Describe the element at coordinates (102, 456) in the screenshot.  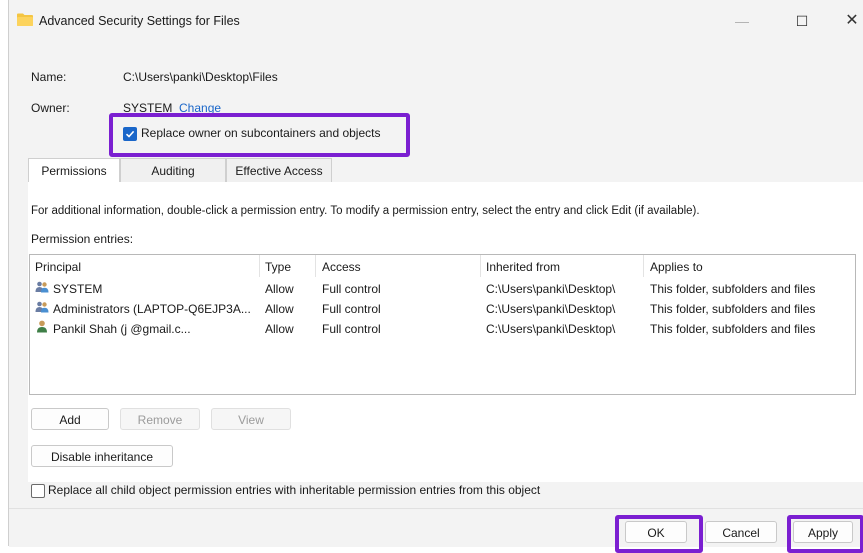
I see `disable-inheritance-button: Disable inheritance` at that location.